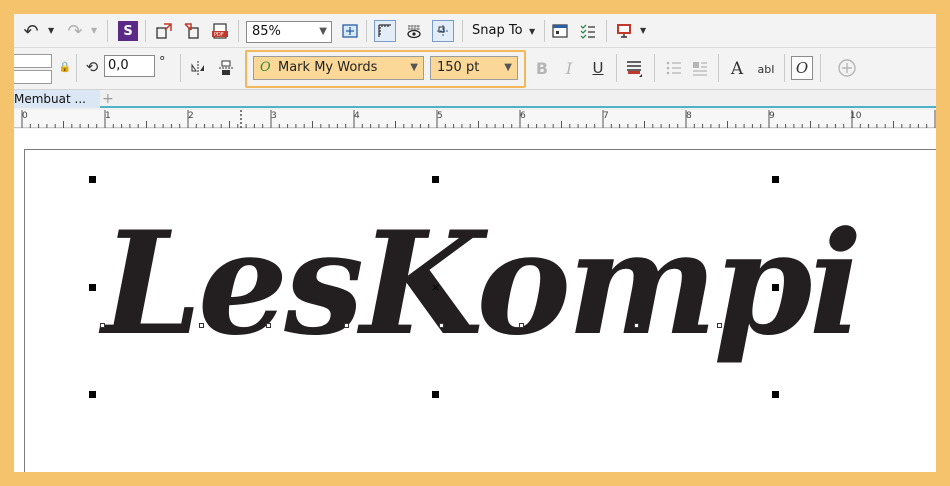 The height and width of the screenshot is (486, 950). What do you see at coordinates (265, 67) in the screenshot?
I see `opentype-font-icon: O` at bounding box center [265, 67].